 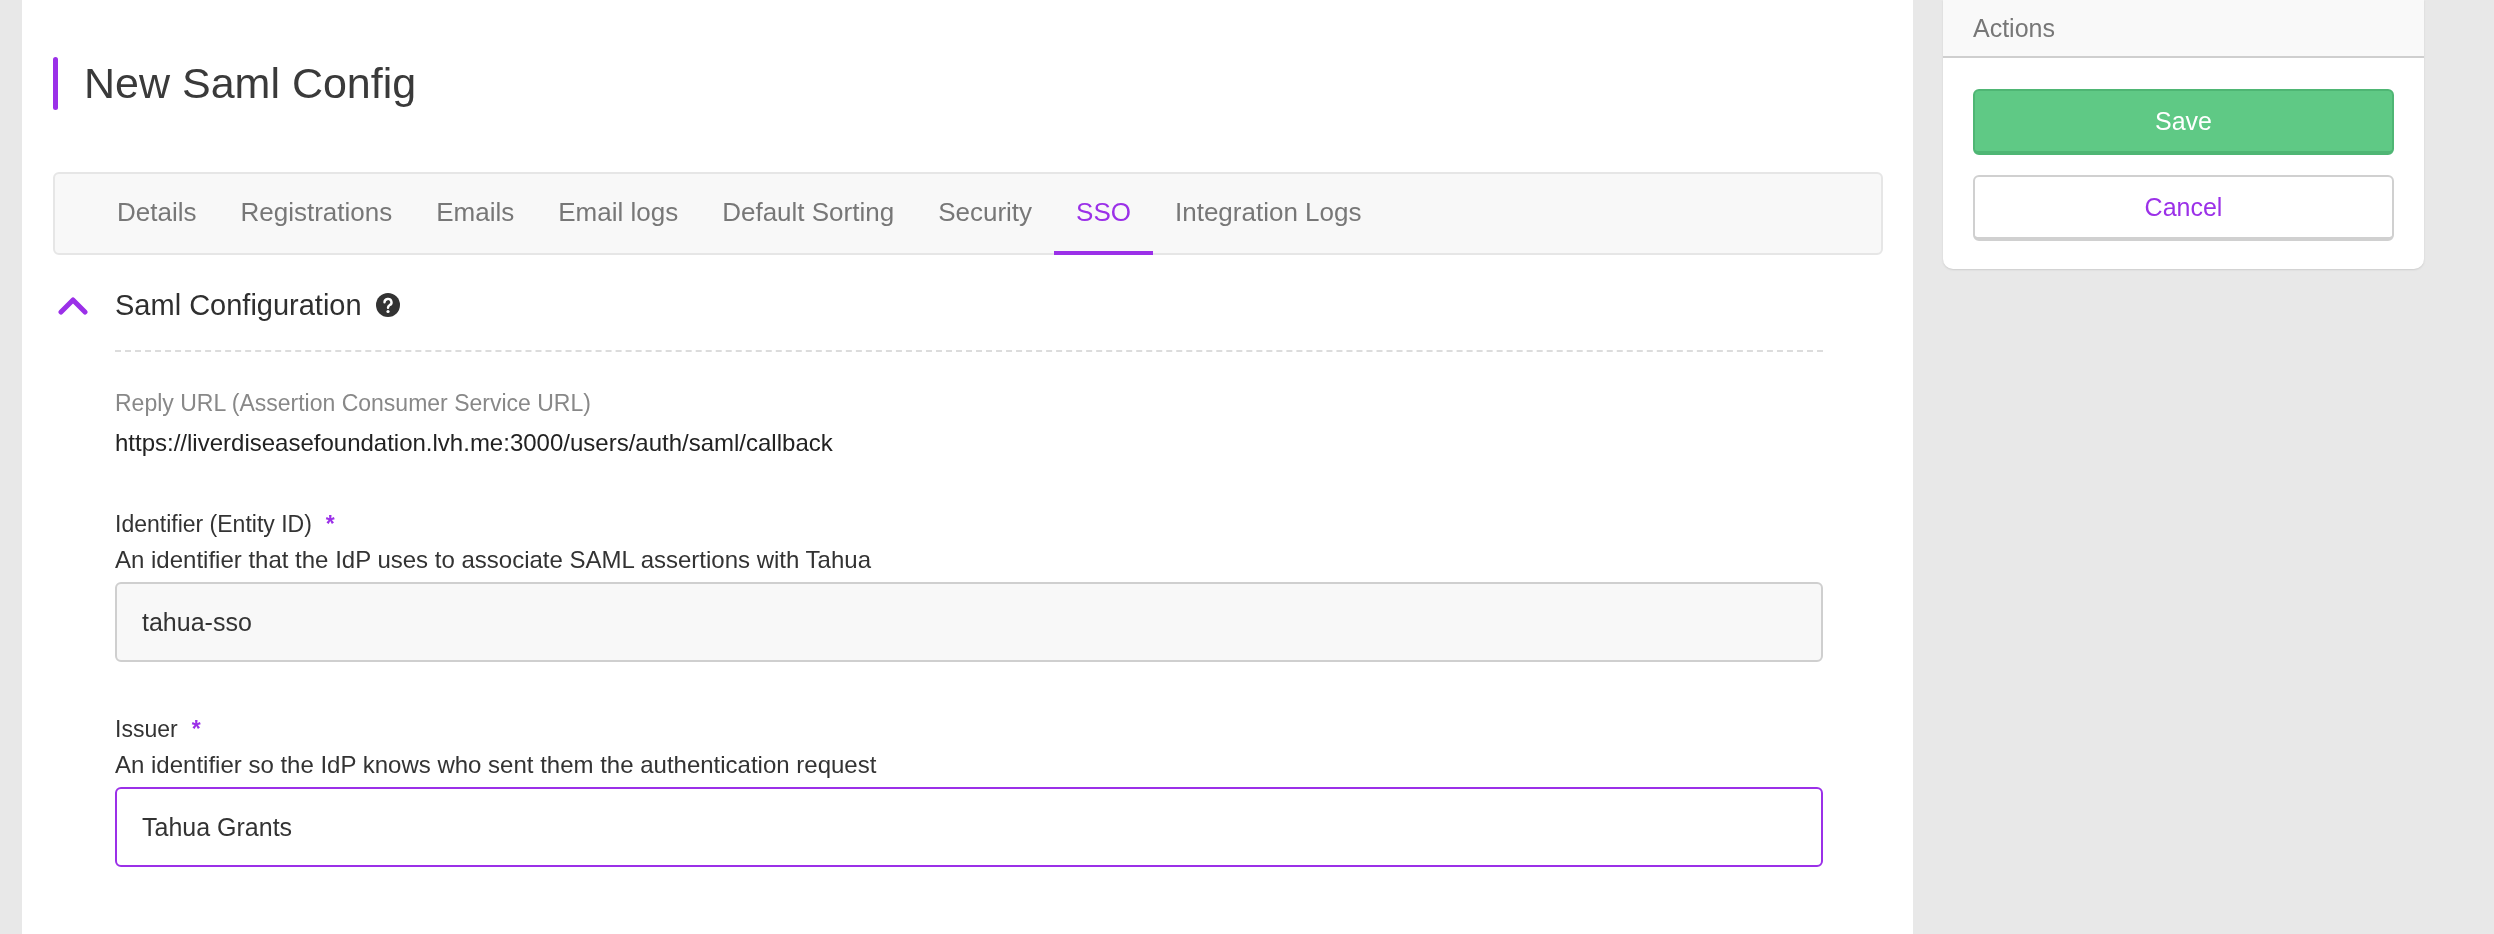 I want to click on text-input-field: Tahua Grants, so click(x=969, y=827).